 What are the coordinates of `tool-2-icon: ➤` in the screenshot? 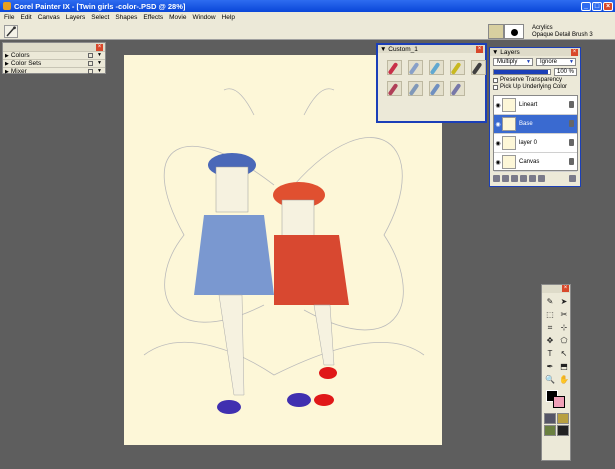 It's located at (564, 301).